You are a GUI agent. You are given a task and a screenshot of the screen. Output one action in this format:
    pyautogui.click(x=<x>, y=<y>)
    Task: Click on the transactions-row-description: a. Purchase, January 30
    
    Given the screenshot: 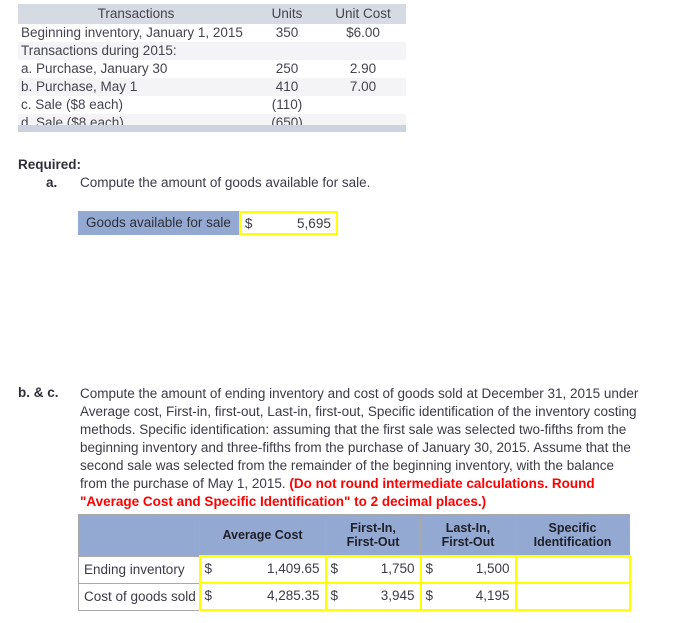 What is the action you would take?
    pyautogui.click(x=136, y=69)
    